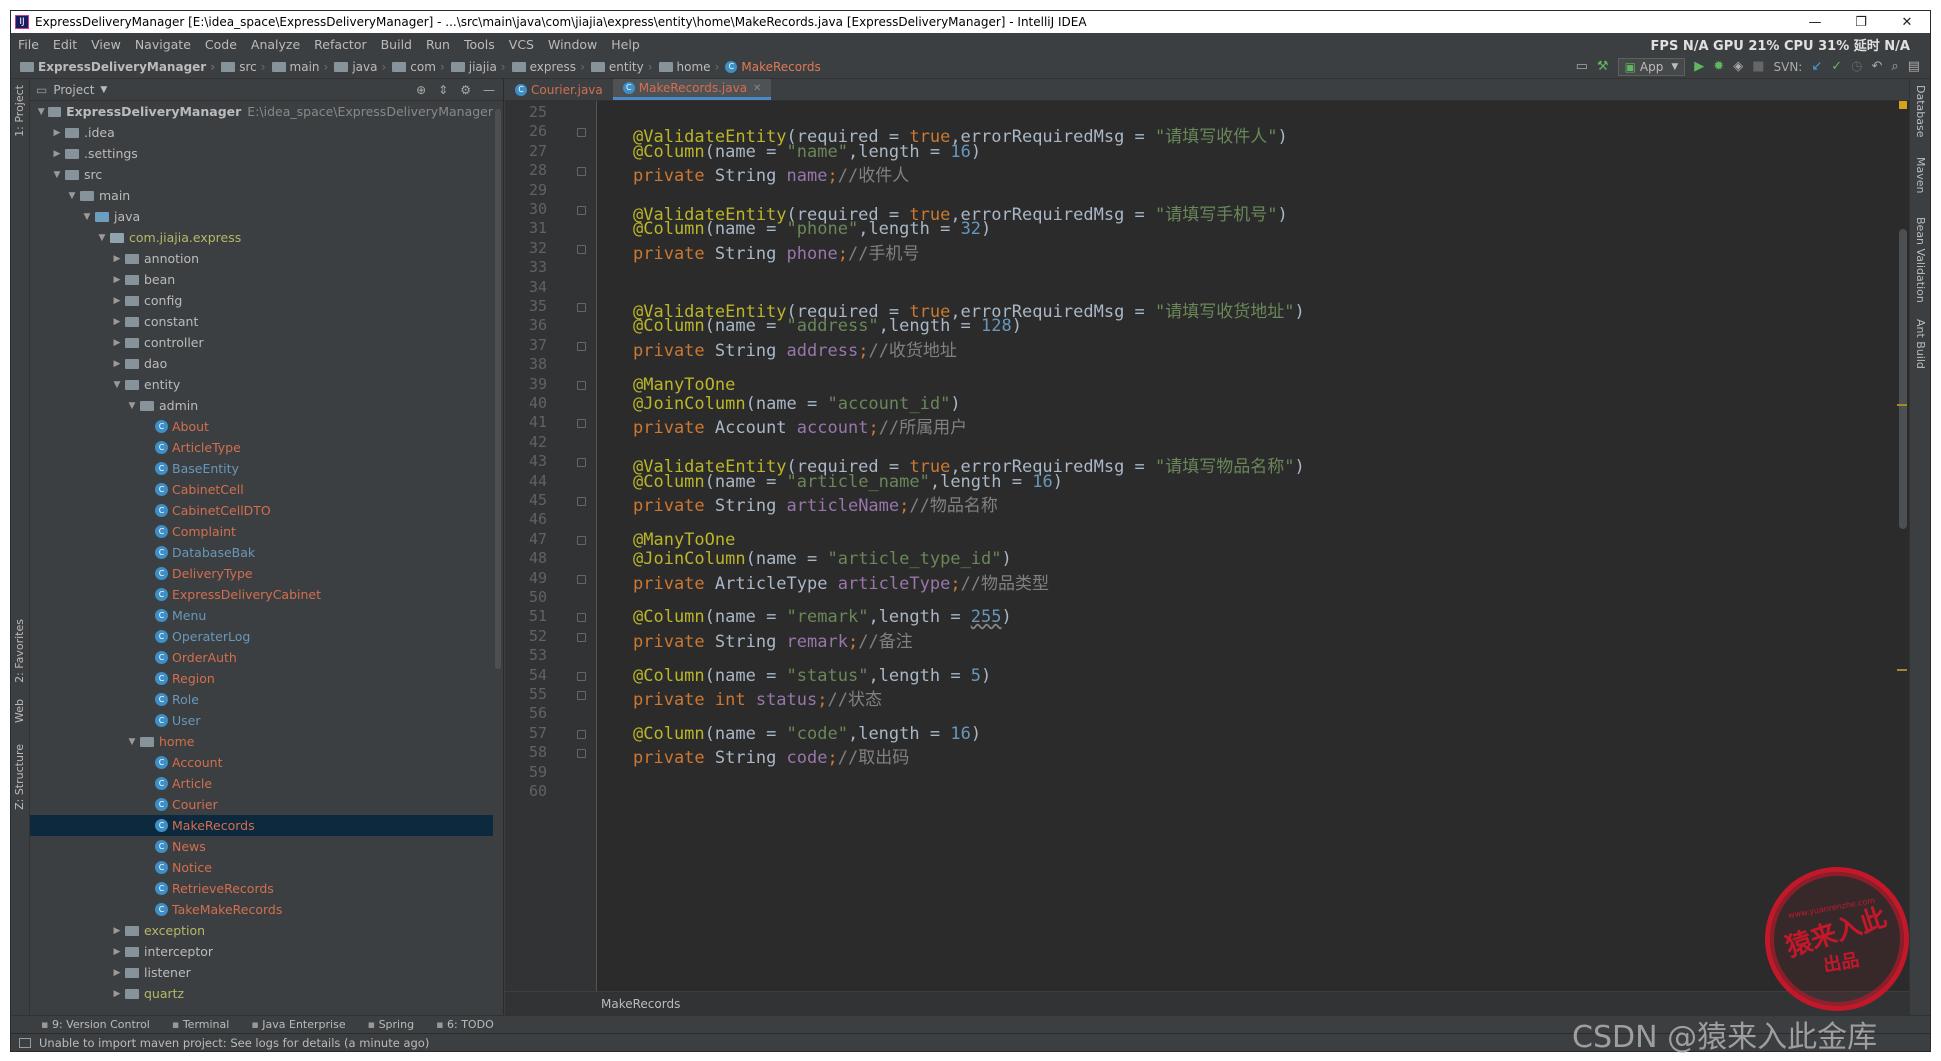 The height and width of the screenshot is (1061, 1941). Describe the element at coordinates (396, 44) in the screenshot. I see `menu-build: Build` at that location.